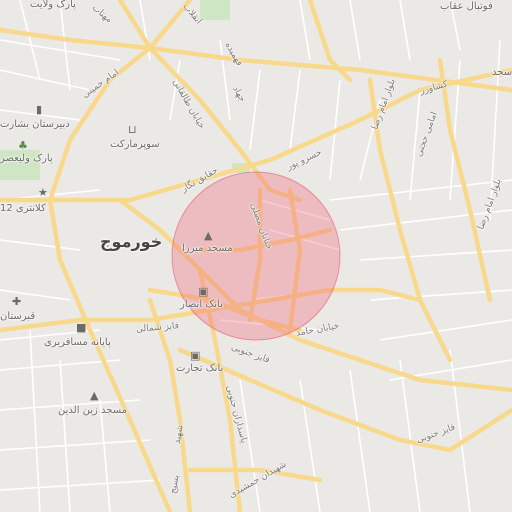 The image size is (512, 512). Describe the element at coordinates (23, 145) in the screenshot. I see `park-tree-icon: ♣` at that location.